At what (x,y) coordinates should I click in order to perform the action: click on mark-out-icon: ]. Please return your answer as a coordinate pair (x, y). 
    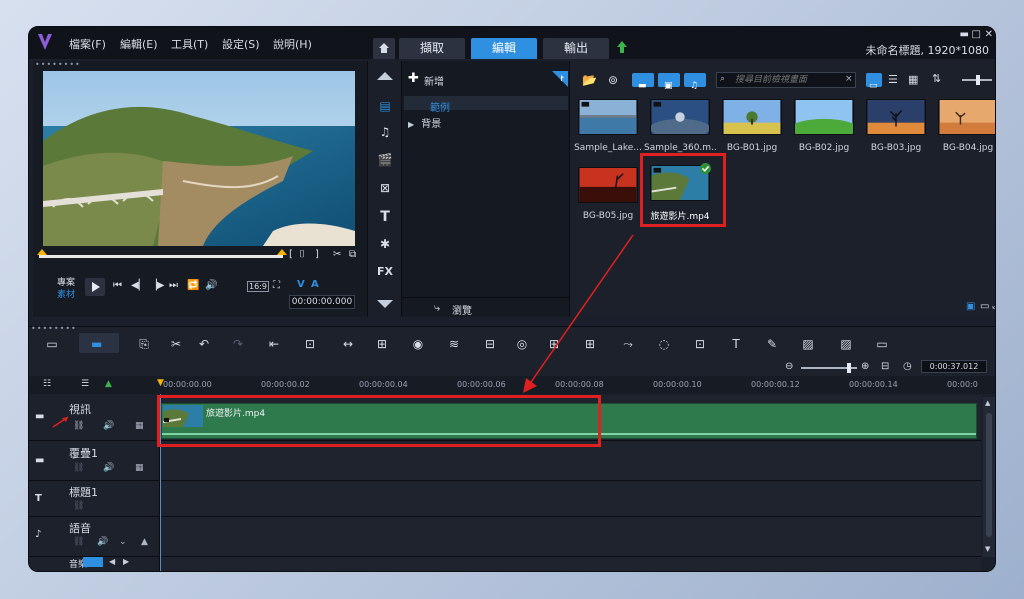
    Looking at the image, I should click on (317, 254).